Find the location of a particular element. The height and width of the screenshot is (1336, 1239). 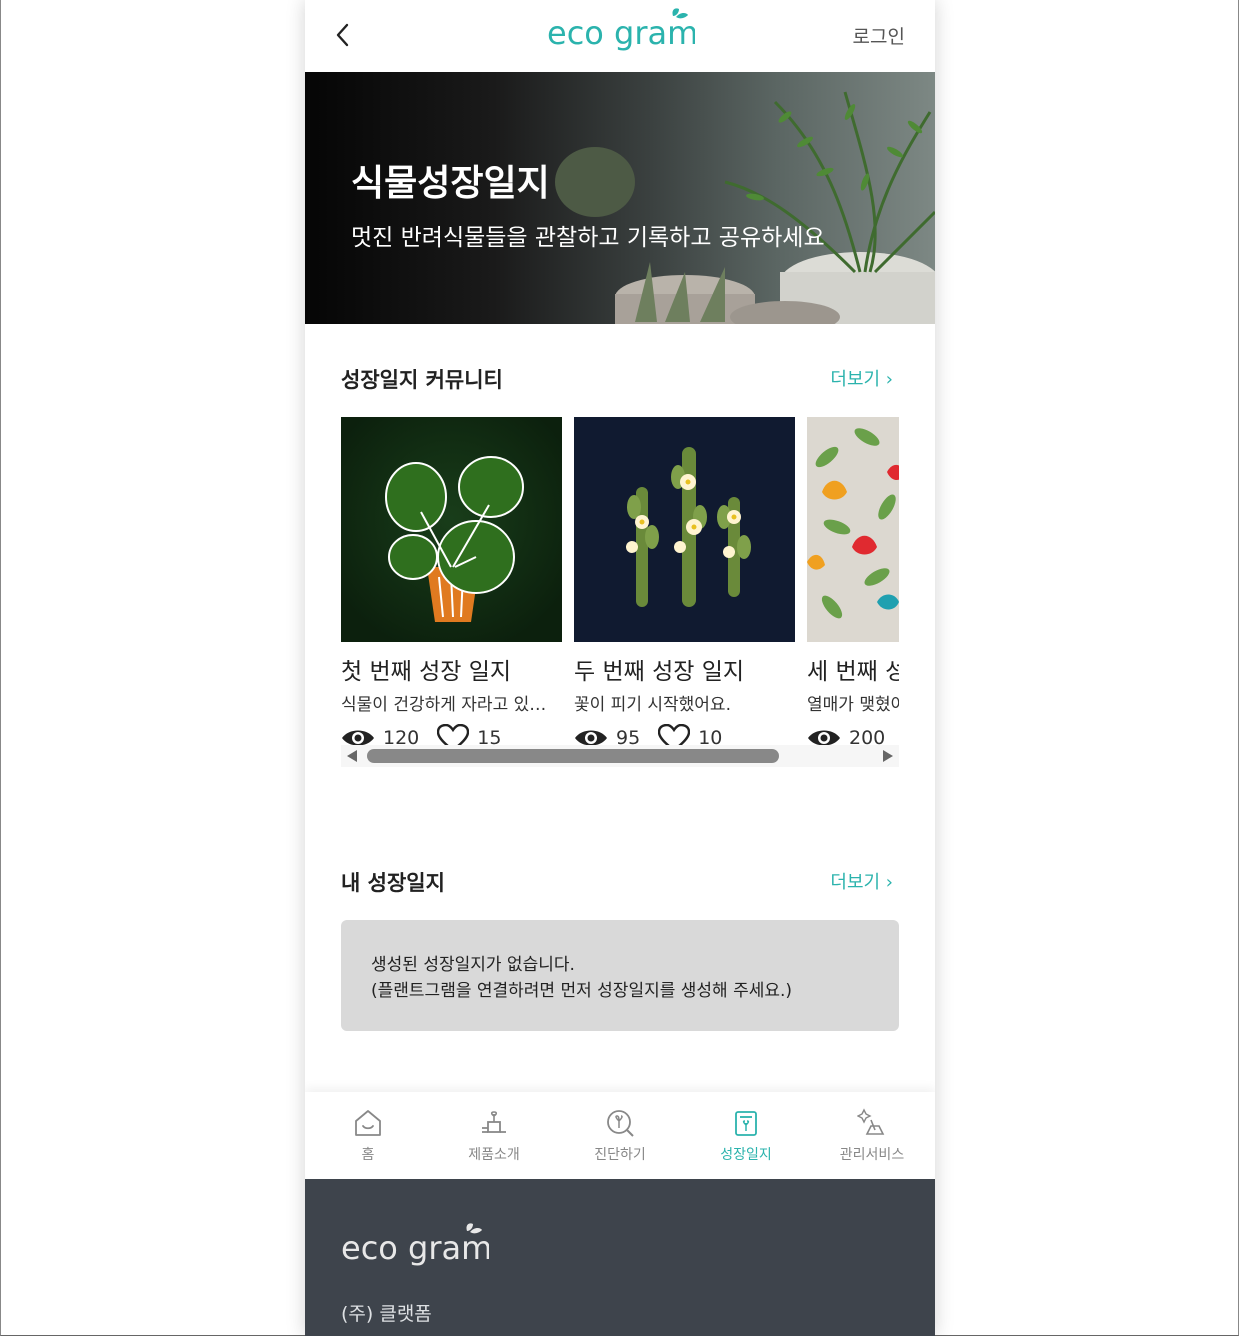

top-header: eco gram 로그인 is located at coordinates (620, 36).